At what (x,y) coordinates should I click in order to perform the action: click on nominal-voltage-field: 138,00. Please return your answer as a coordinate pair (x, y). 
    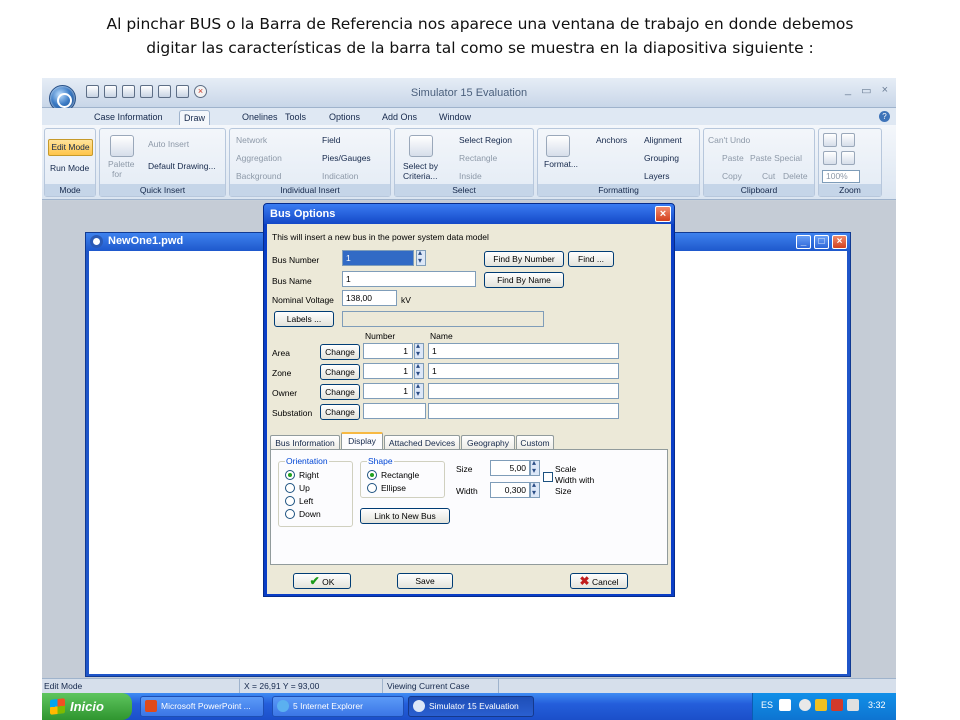
    Looking at the image, I should click on (369, 298).